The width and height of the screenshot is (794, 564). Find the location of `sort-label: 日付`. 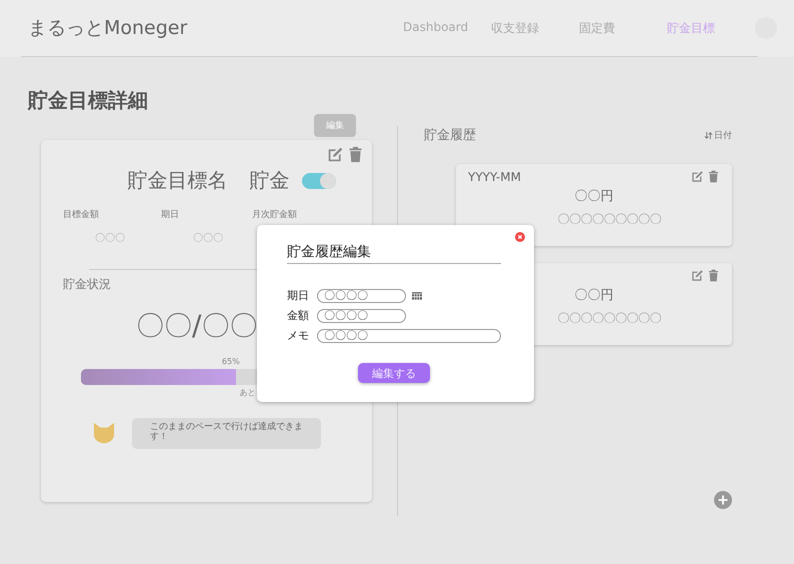

sort-label: 日付 is located at coordinates (723, 135).